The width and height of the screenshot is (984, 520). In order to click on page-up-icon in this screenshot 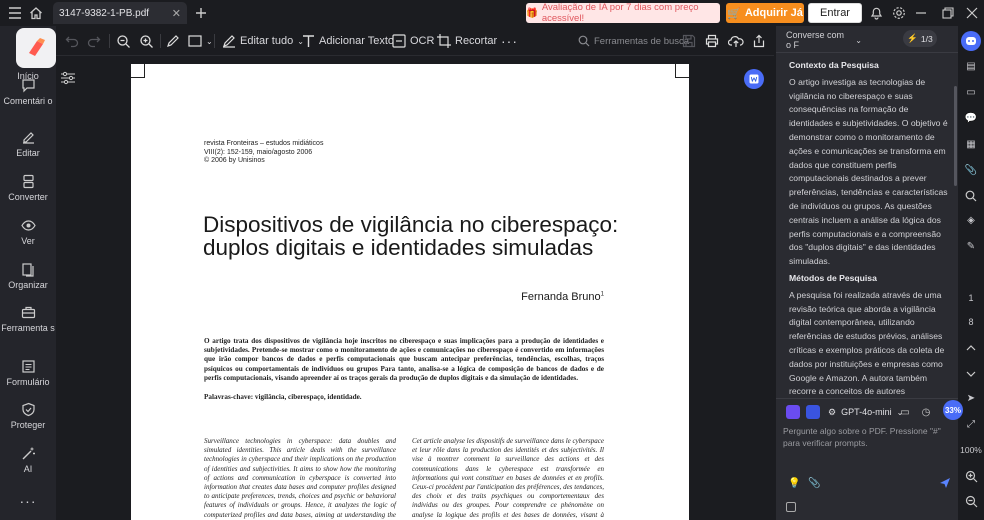, I will do `click(971, 348)`.